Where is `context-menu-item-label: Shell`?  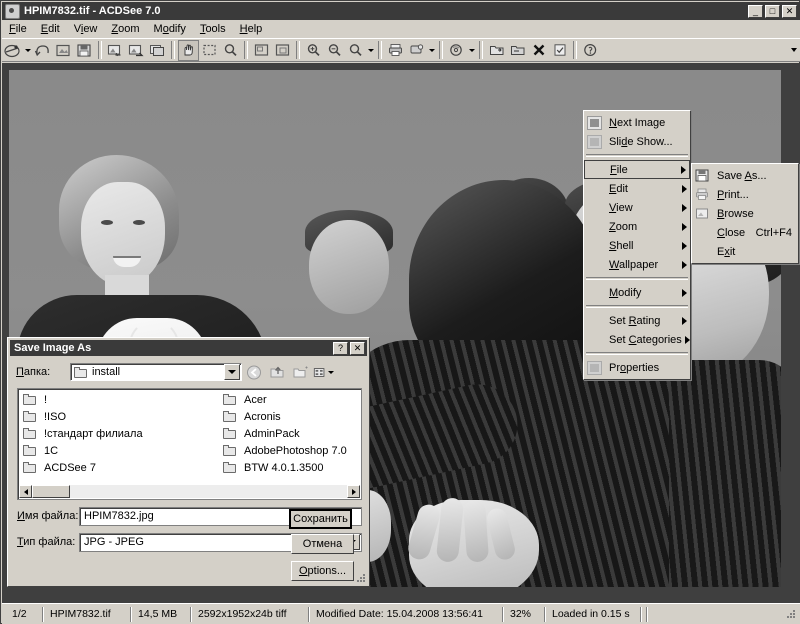
context-menu-item-label: Shell is located at coordinates (621, 245).